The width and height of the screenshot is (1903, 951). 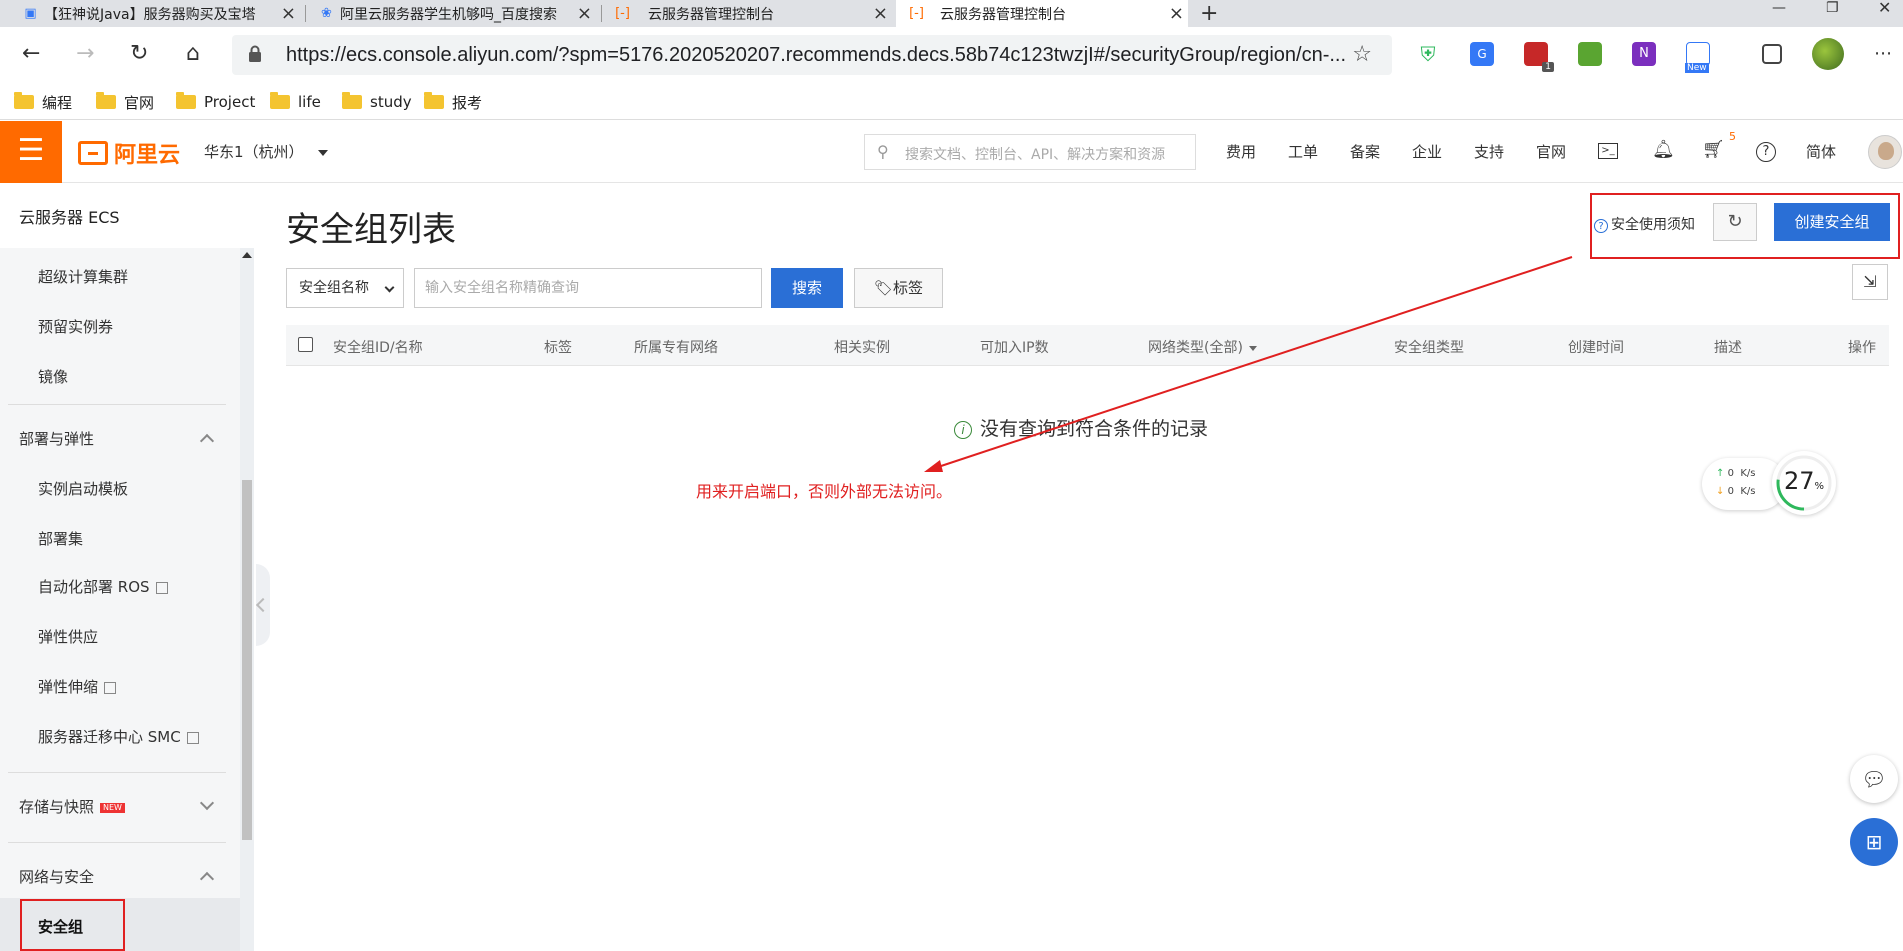 I want to click on window-close-icon: ✕, so click(x=1884, y=8).